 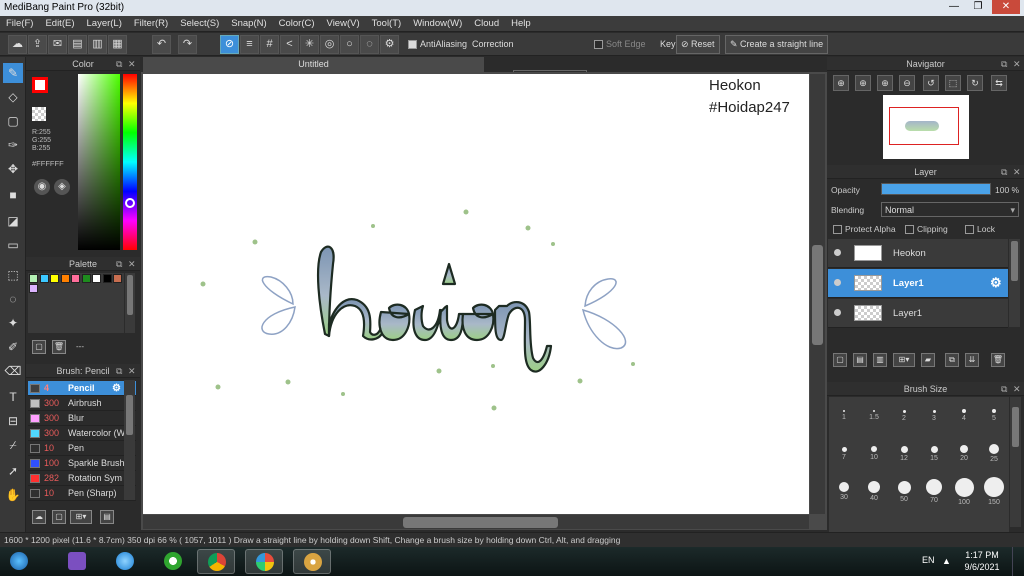 What do you see at coordinates (13, 371) in the screenshot?
I see `select-eraser-tool-icon: ⌫` at bounding box center [13, 371].